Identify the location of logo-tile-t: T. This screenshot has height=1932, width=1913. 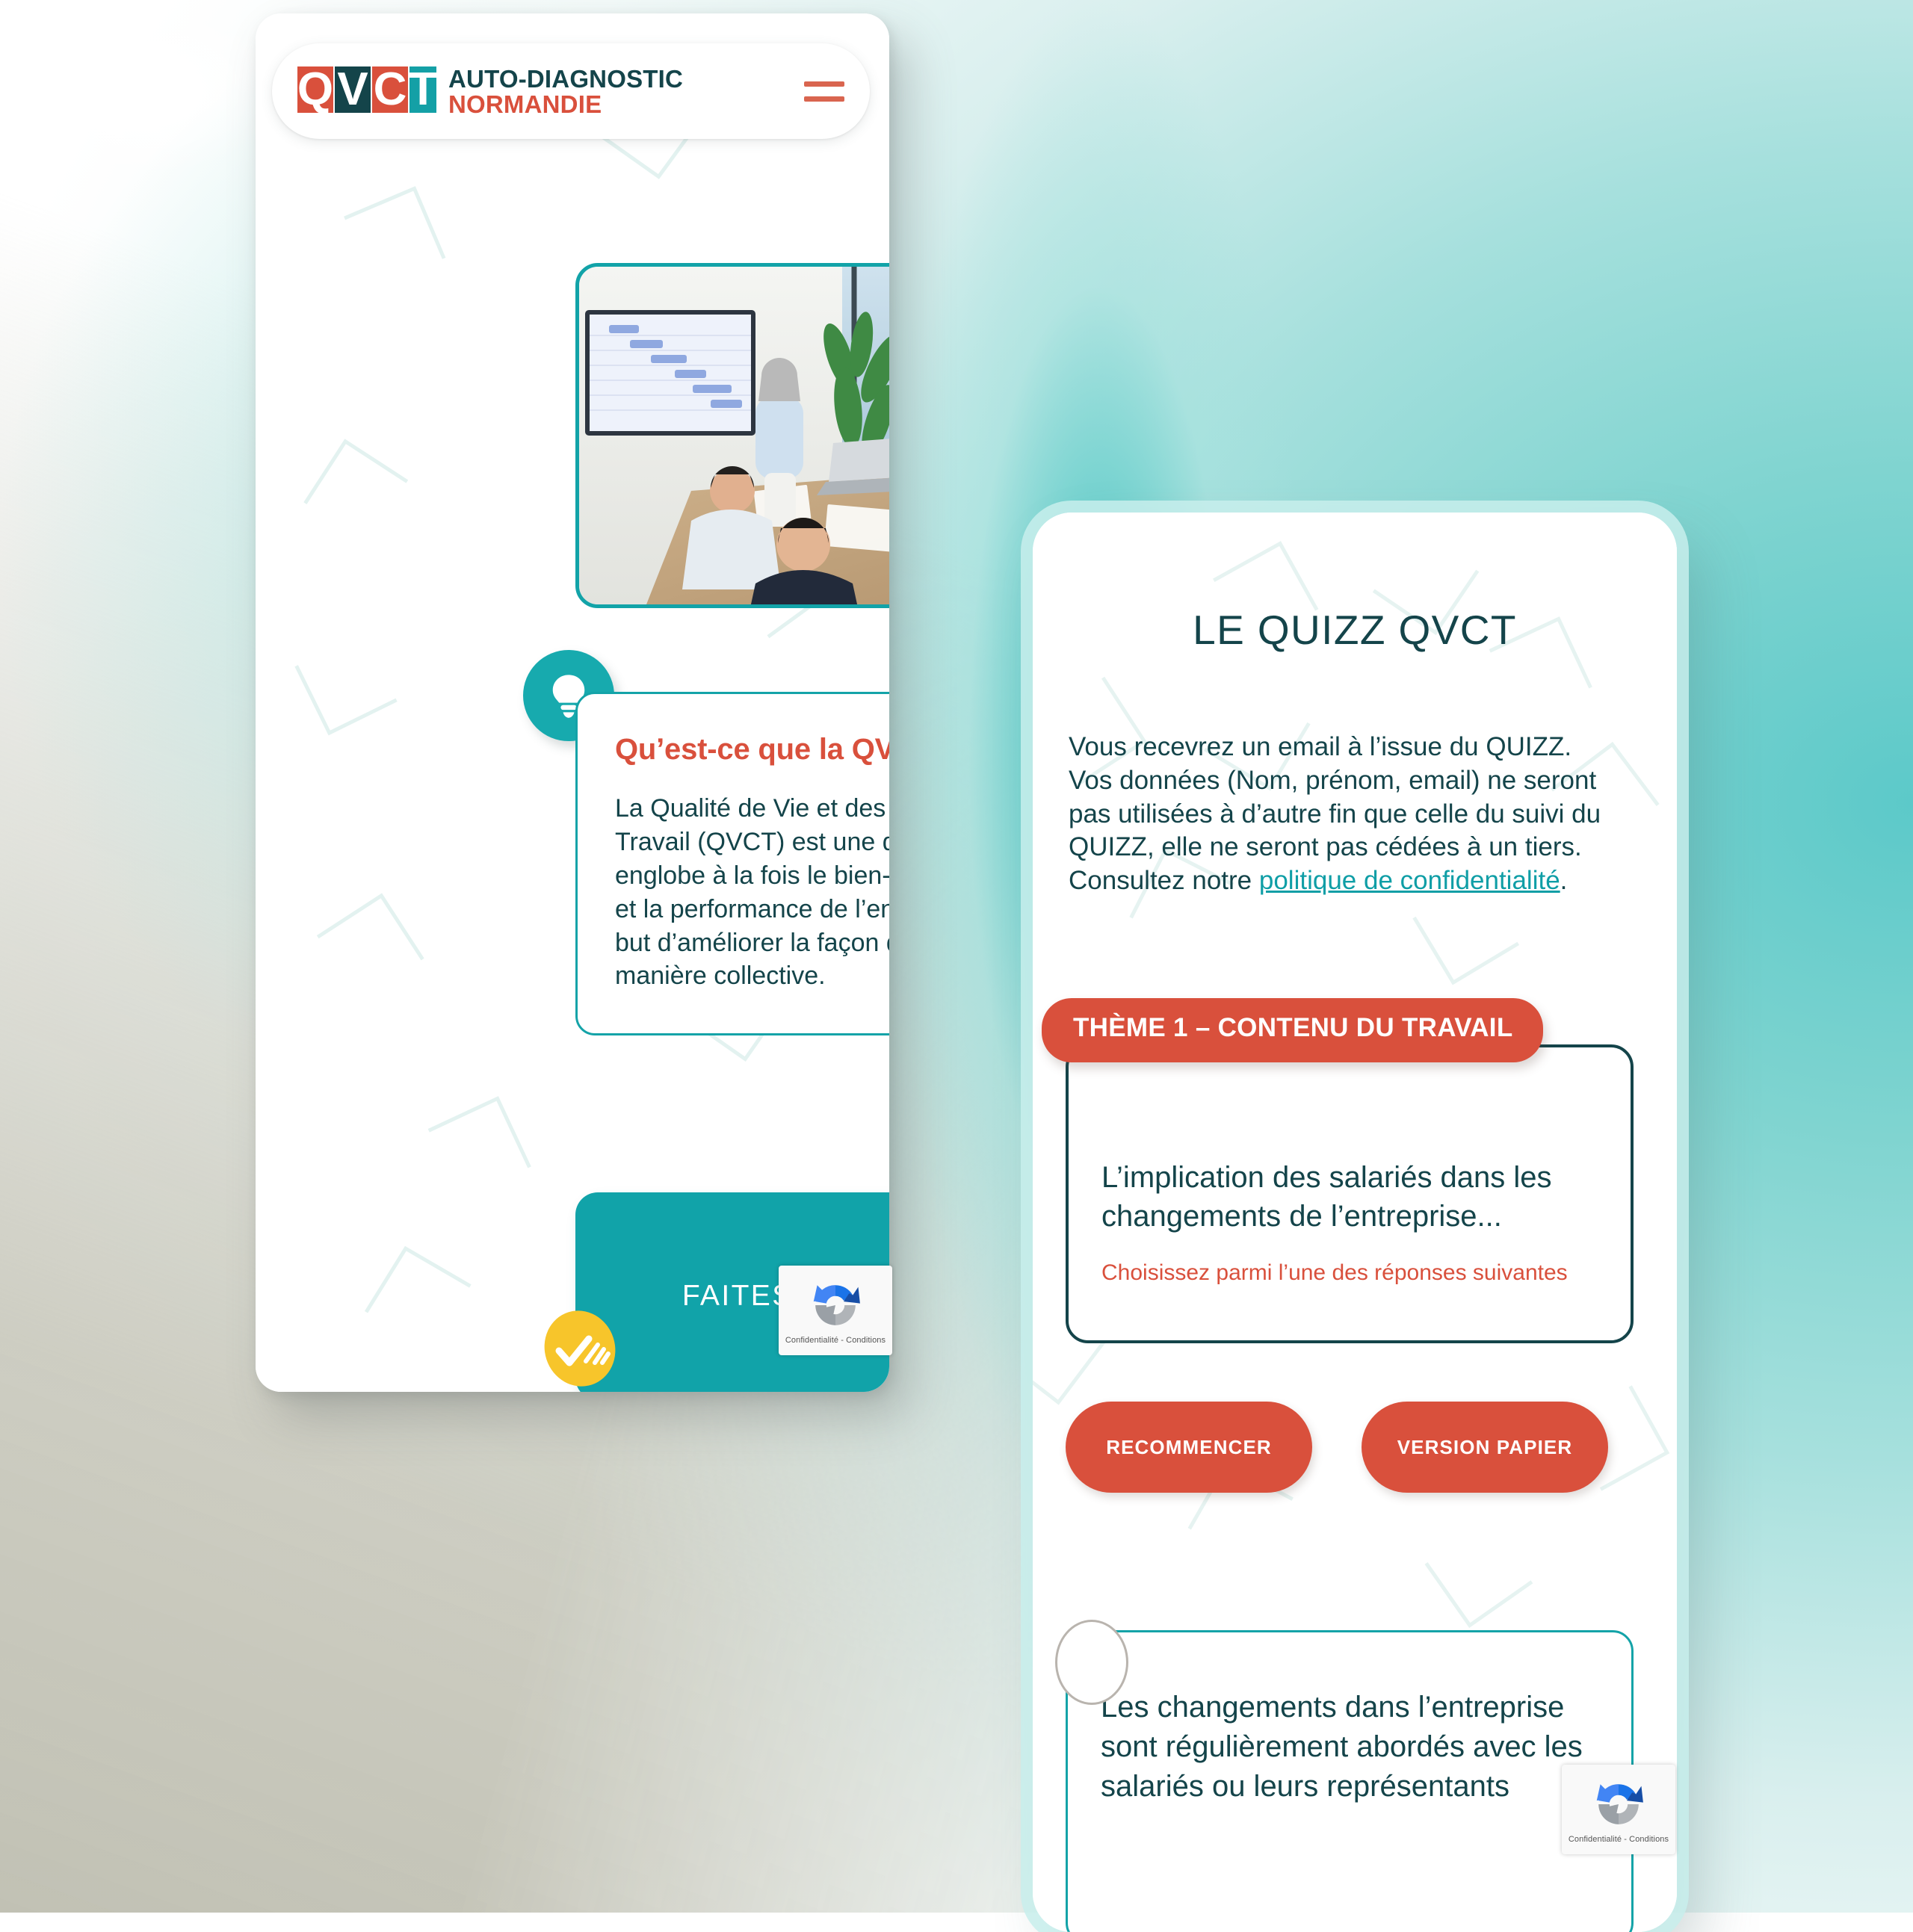
(423, 89).